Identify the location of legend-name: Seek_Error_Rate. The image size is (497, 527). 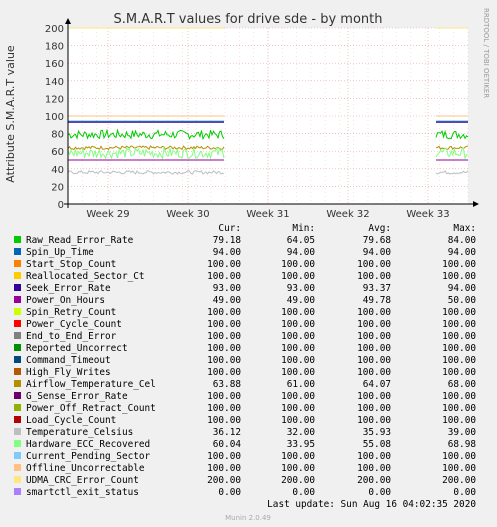
(68, 288).